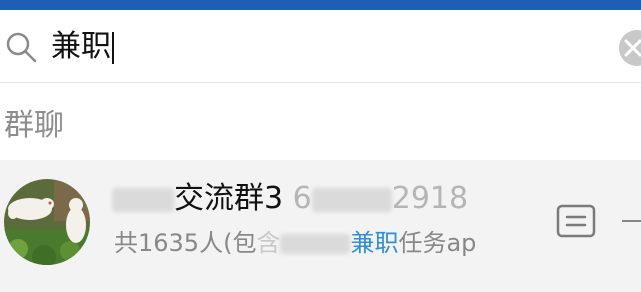 The height and width of the screenshot is (292, 641). I want to click on clear-icon, so click(632, 48).